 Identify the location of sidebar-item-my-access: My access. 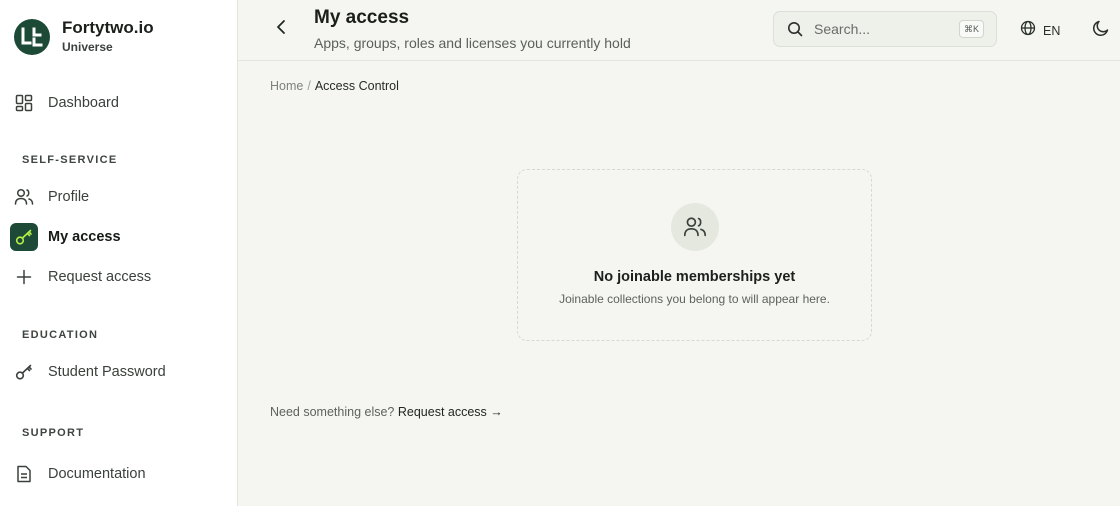
(119, 237).